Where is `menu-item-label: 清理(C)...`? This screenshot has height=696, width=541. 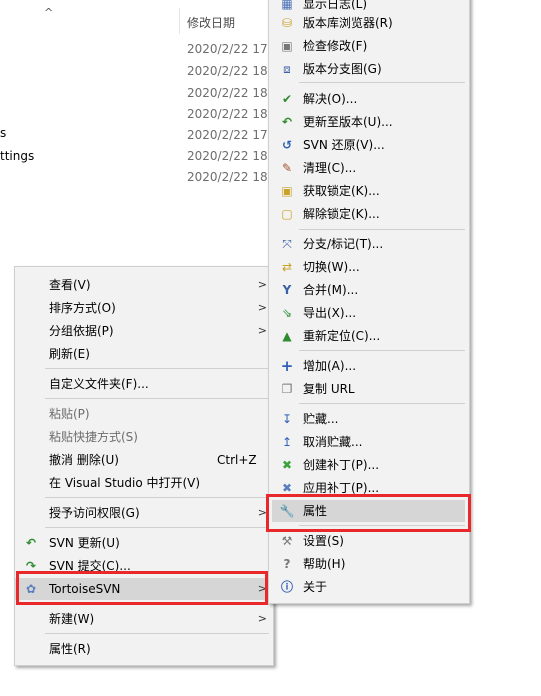
menu-item-label: 清理(C)... is located at coordinates (330, 168).